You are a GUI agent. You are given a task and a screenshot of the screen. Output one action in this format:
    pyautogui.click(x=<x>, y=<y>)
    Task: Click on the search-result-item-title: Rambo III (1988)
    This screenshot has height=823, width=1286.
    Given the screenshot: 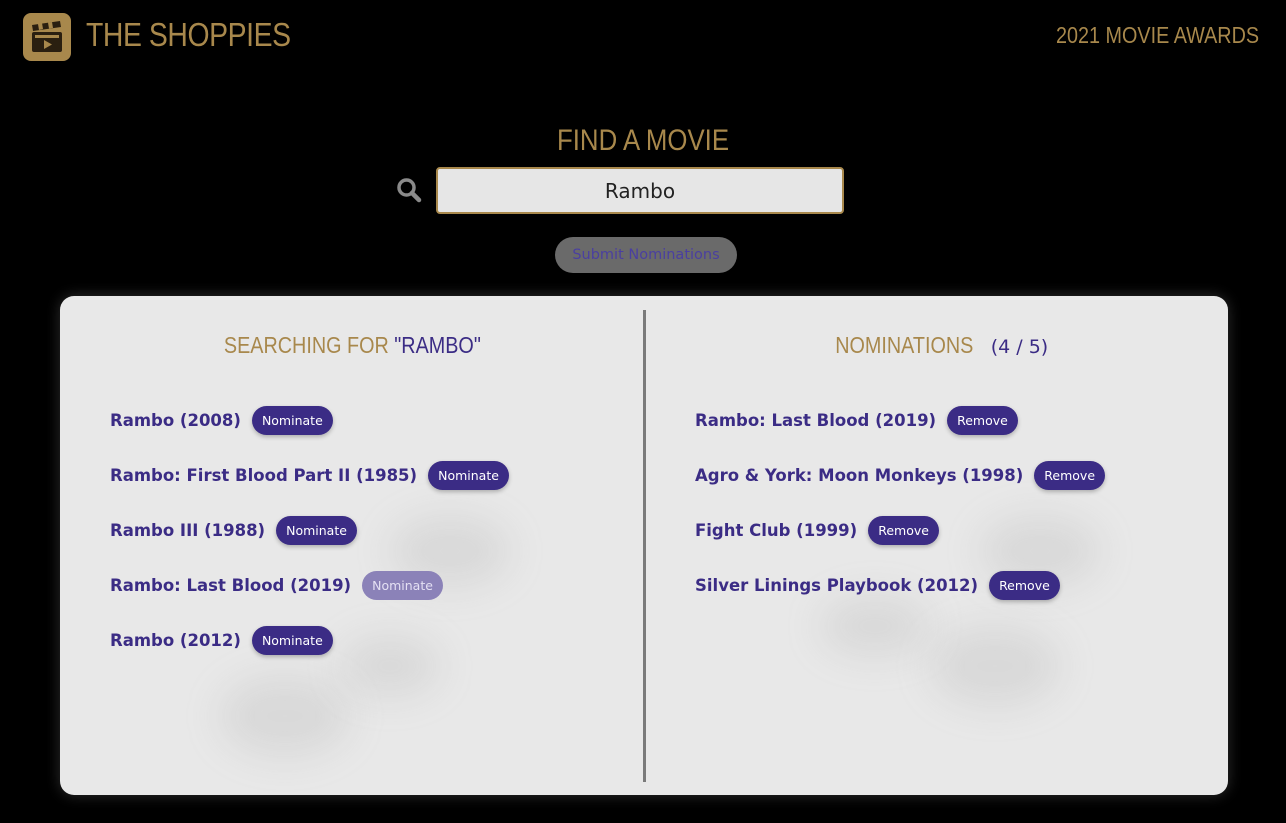 What is the action you would take?
    pyautogui.click(x=188, y=530)
    